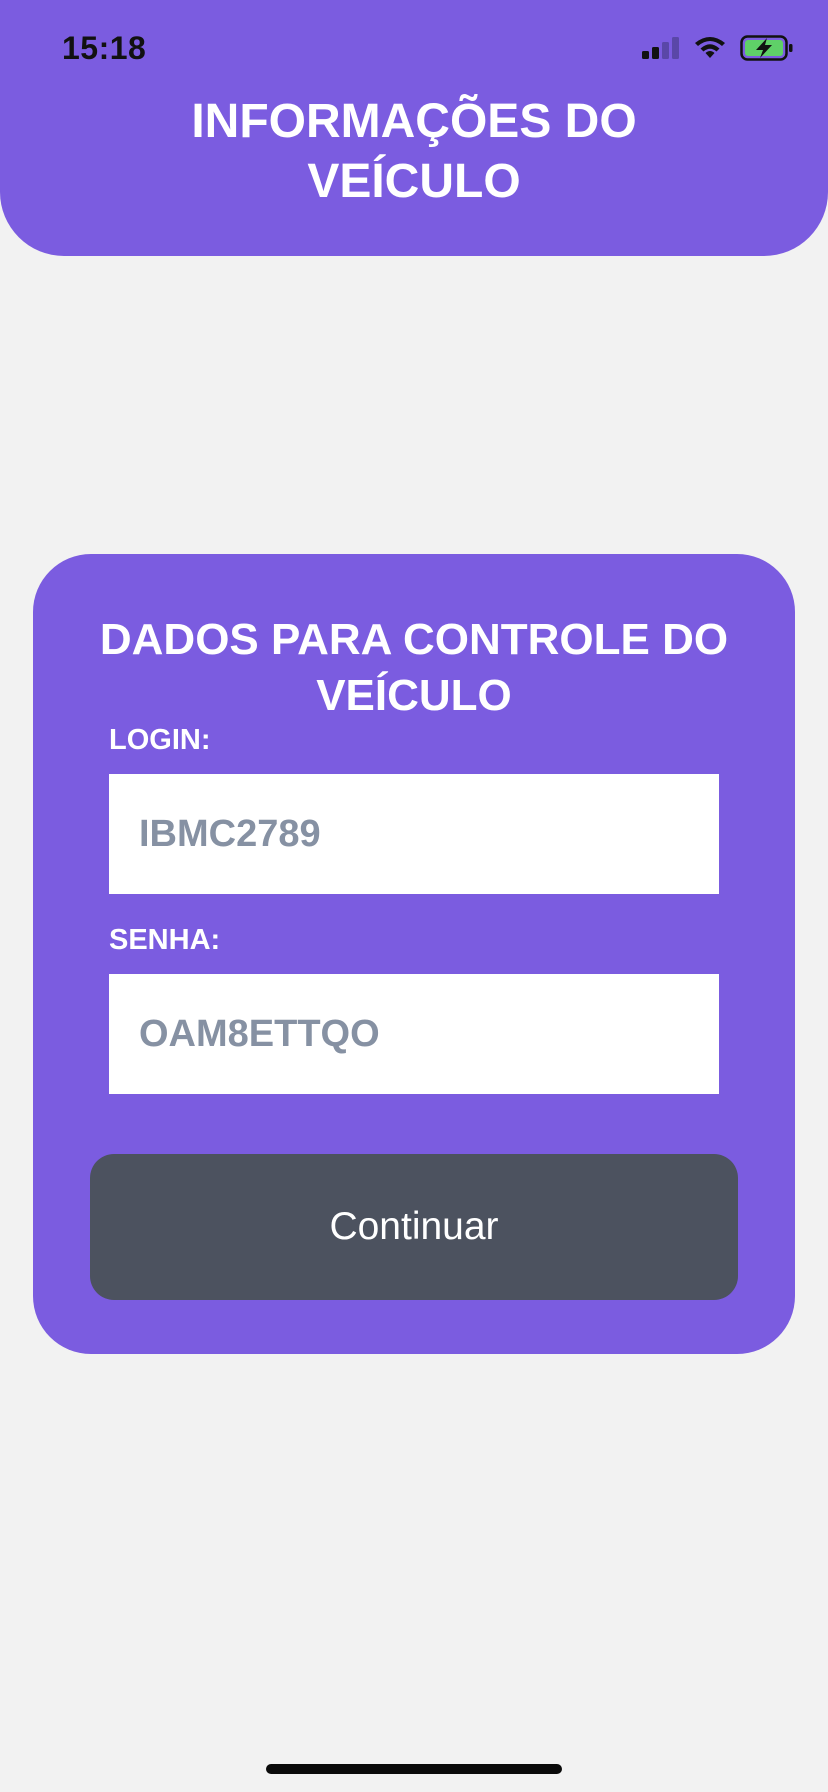 The height and width of the screenshot is (1792, 828). I want to click on status-icons, so click(718, 48).